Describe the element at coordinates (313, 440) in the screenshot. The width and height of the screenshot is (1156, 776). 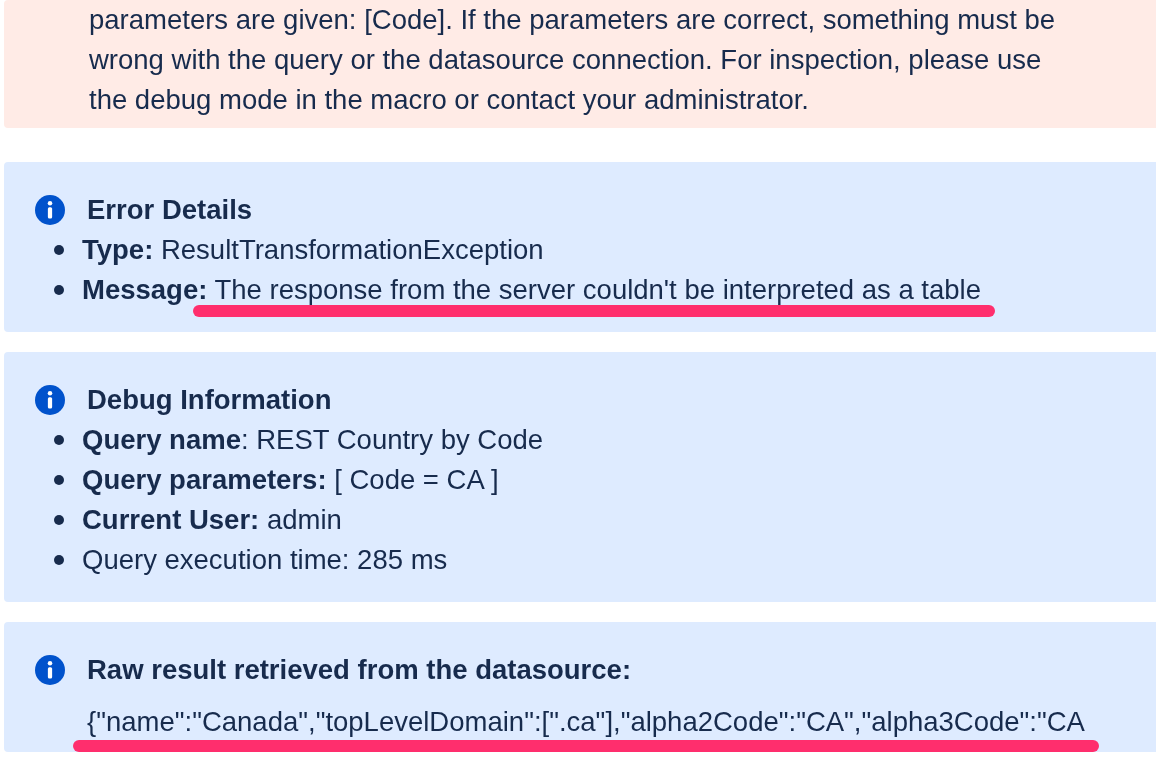
I see `detail-item: Query name: REST Country by Code` at that location.